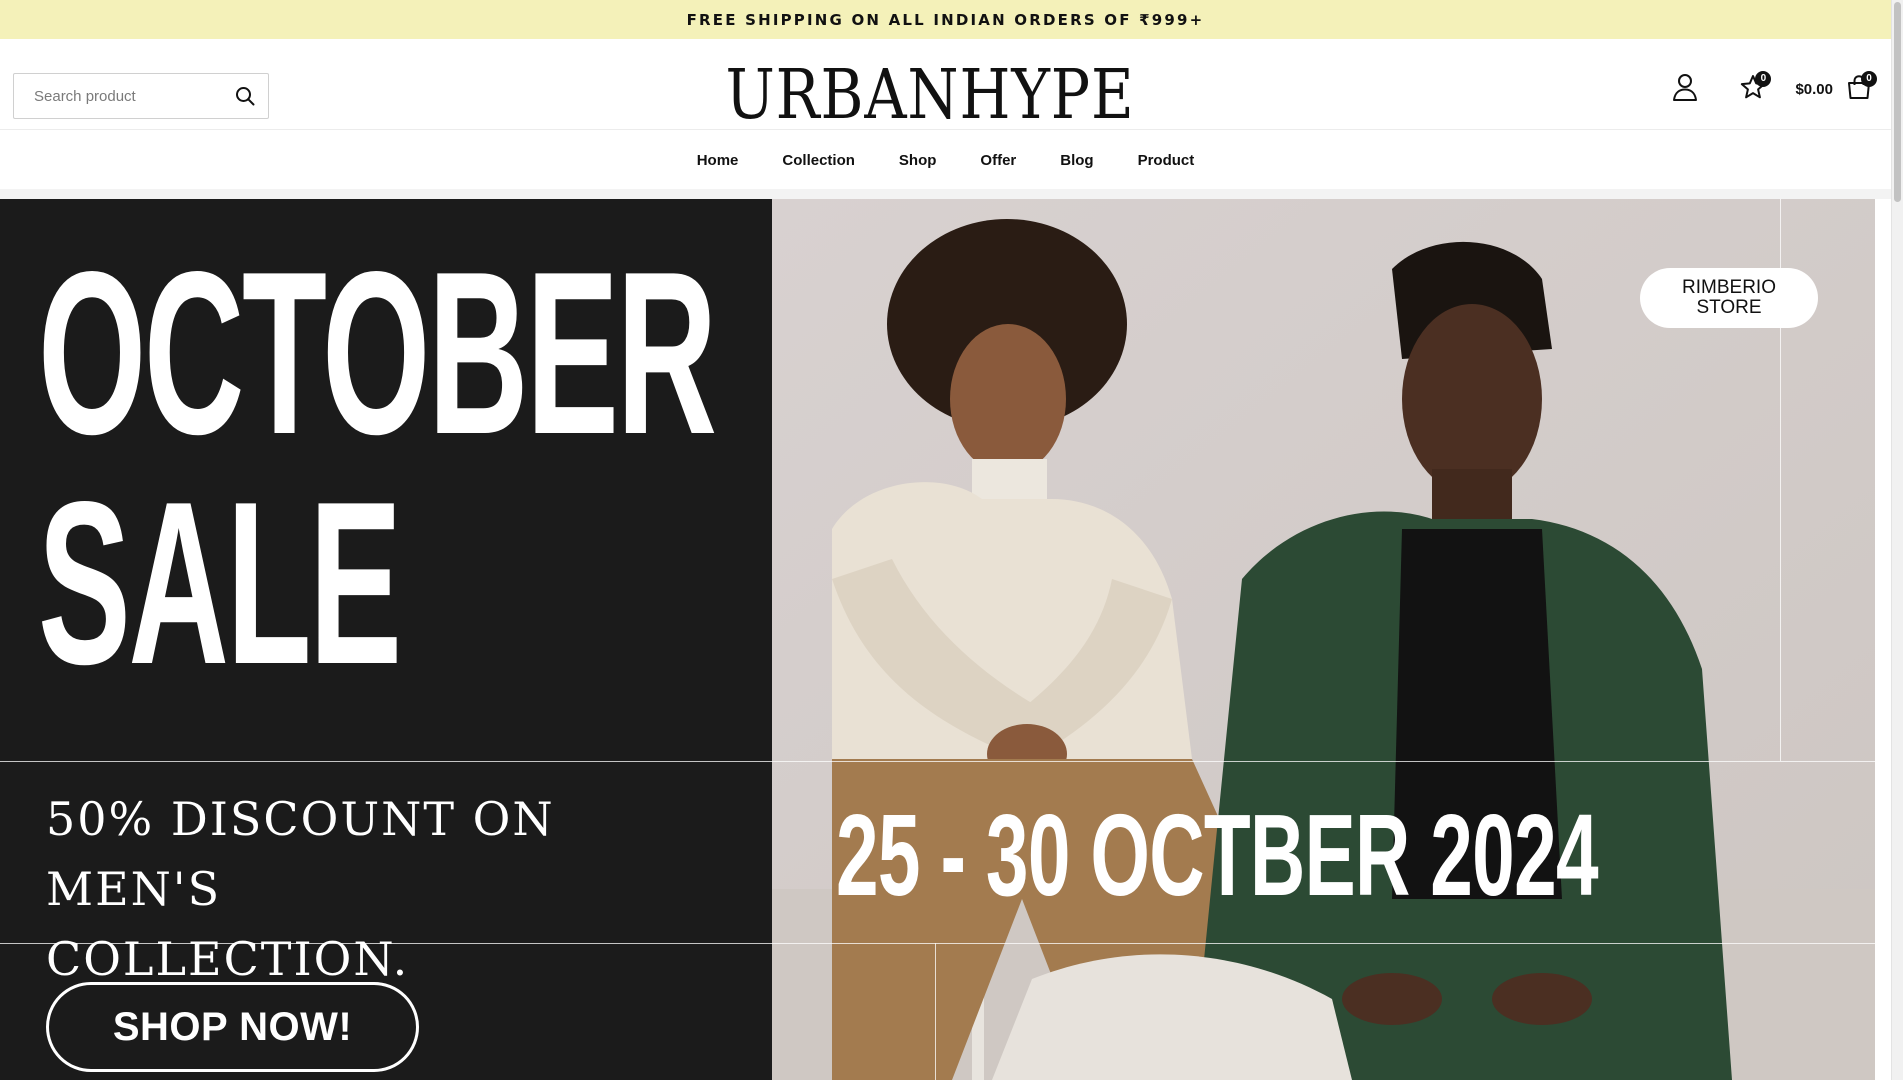 The height and width of the screenshot is (1080, 1903). I want to click on site-header: URBANHYPE 0 $0.00 0, so click(945, 87).